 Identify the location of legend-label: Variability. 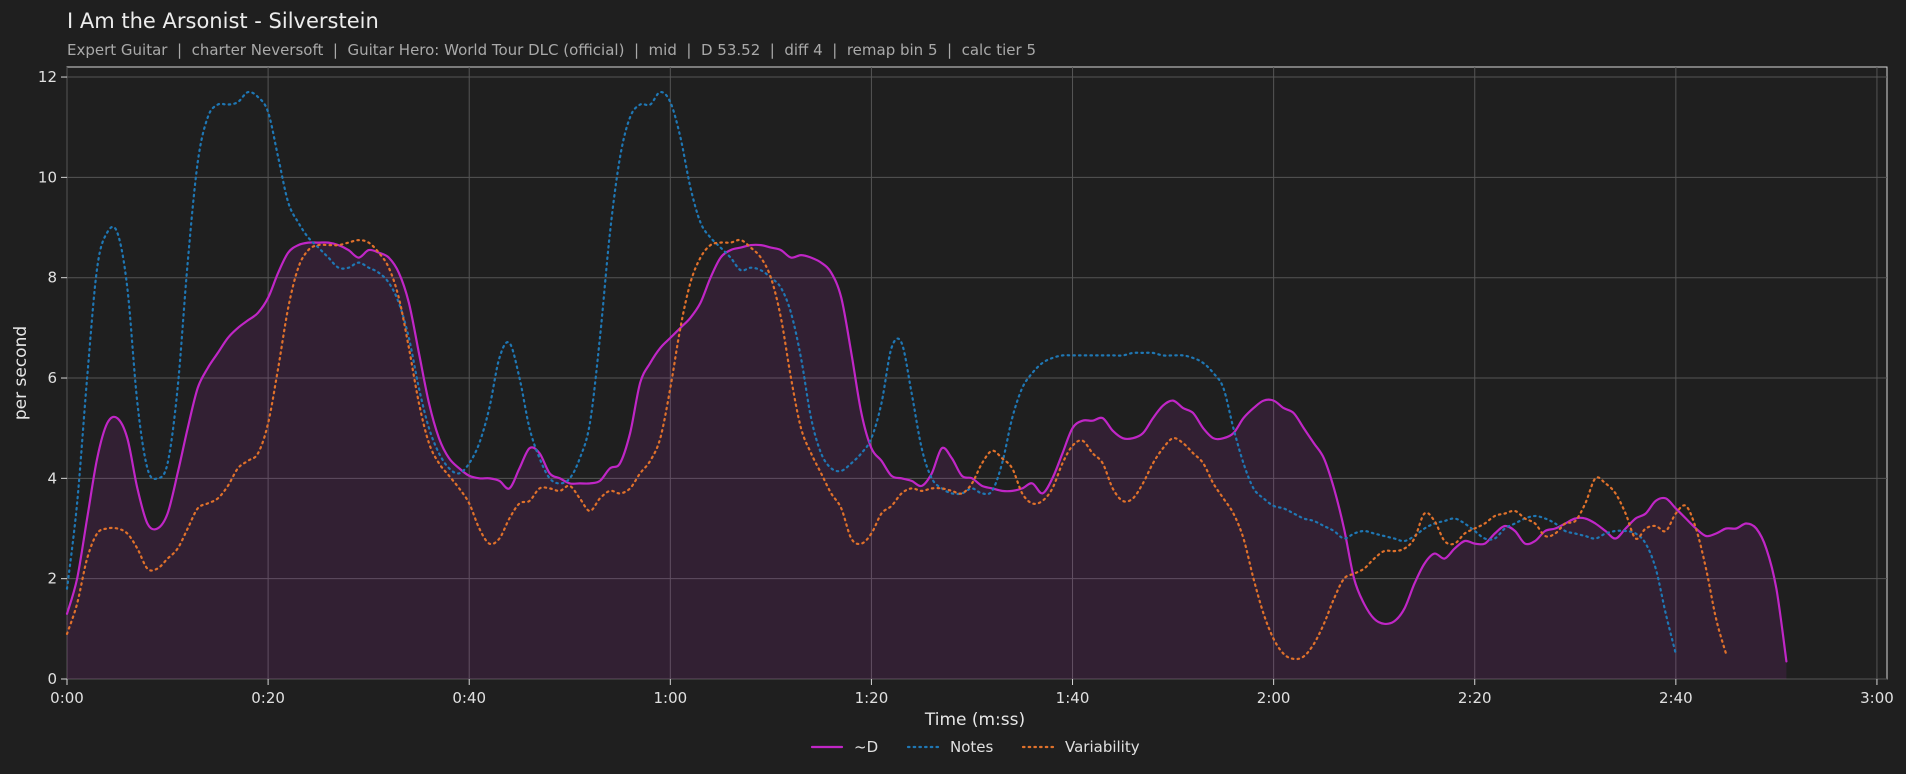
(1102, 747).